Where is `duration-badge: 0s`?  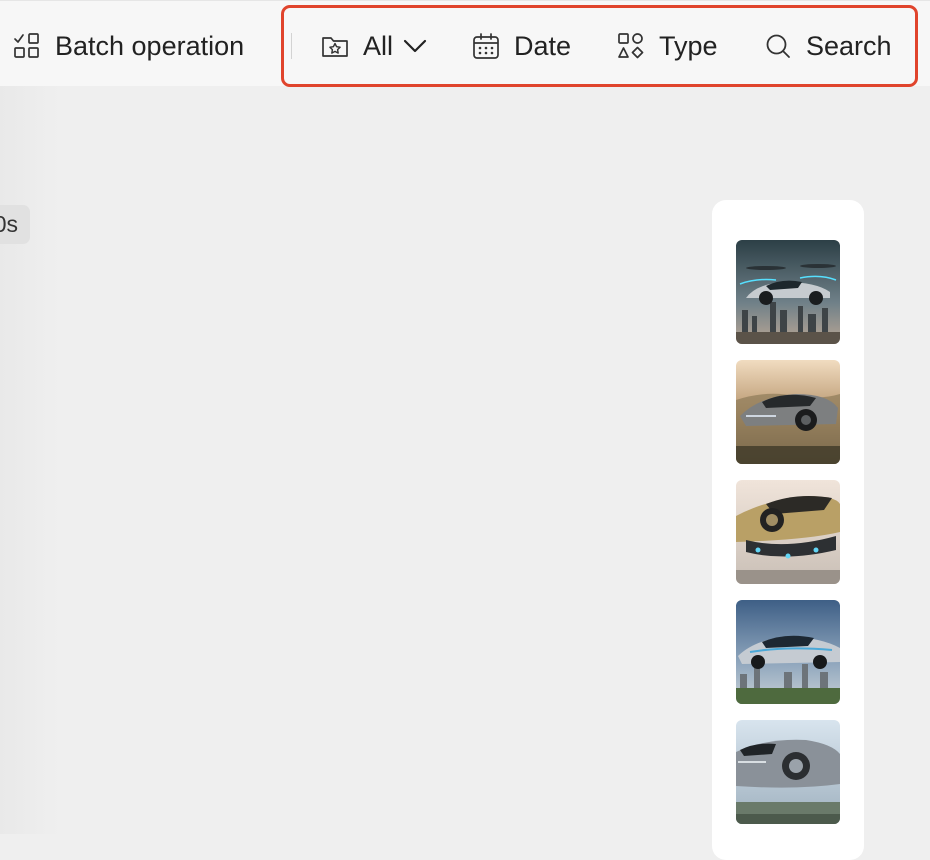 duration-badge: 0s is located at coordinates (15, 224).